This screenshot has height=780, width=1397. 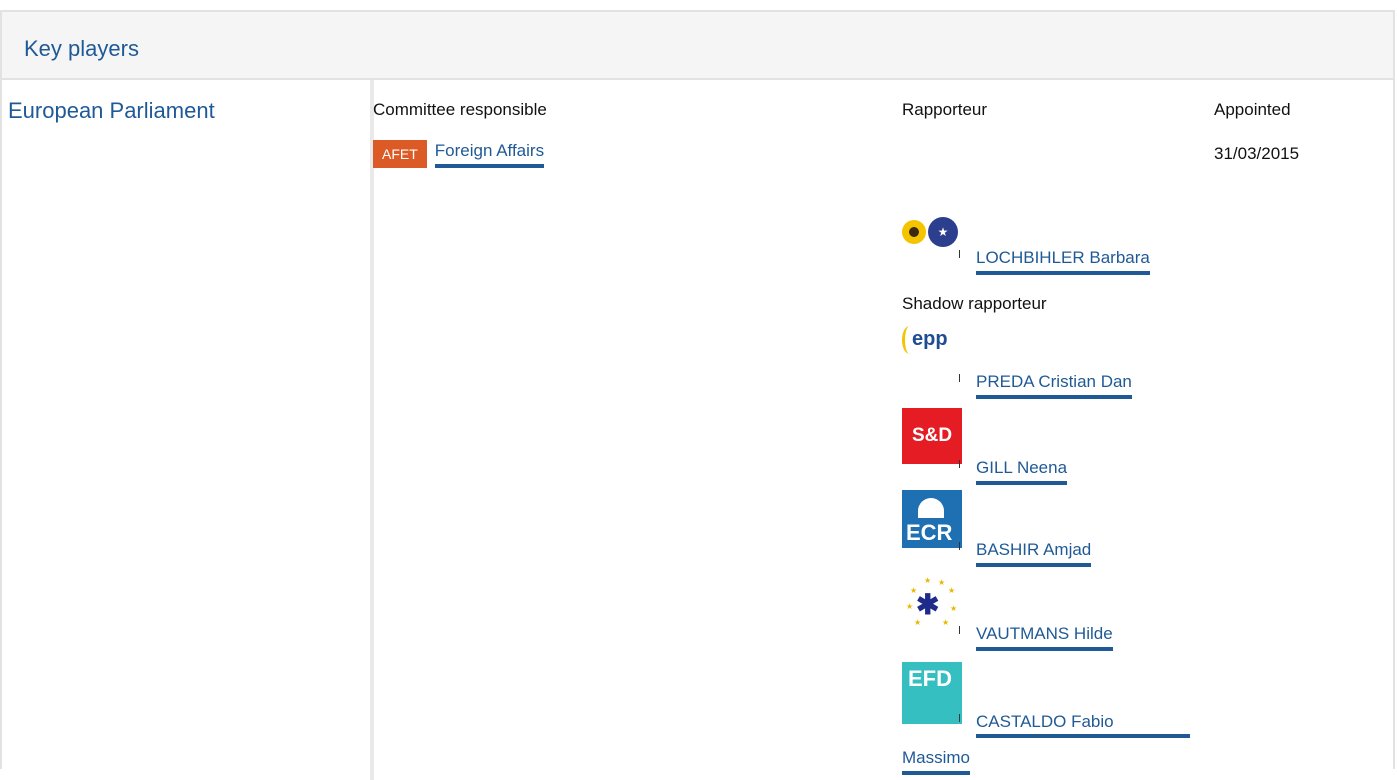 I want to click on sunflower-icon, so click(x=914, y=232).